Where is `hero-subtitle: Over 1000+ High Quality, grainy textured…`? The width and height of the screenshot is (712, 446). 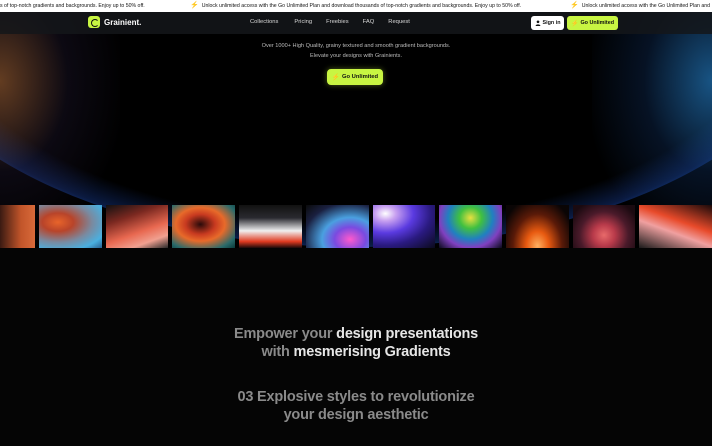 hero-subtitle: Over 1000+ High Quality, grainy textured… is located at coordinates (356, 51).